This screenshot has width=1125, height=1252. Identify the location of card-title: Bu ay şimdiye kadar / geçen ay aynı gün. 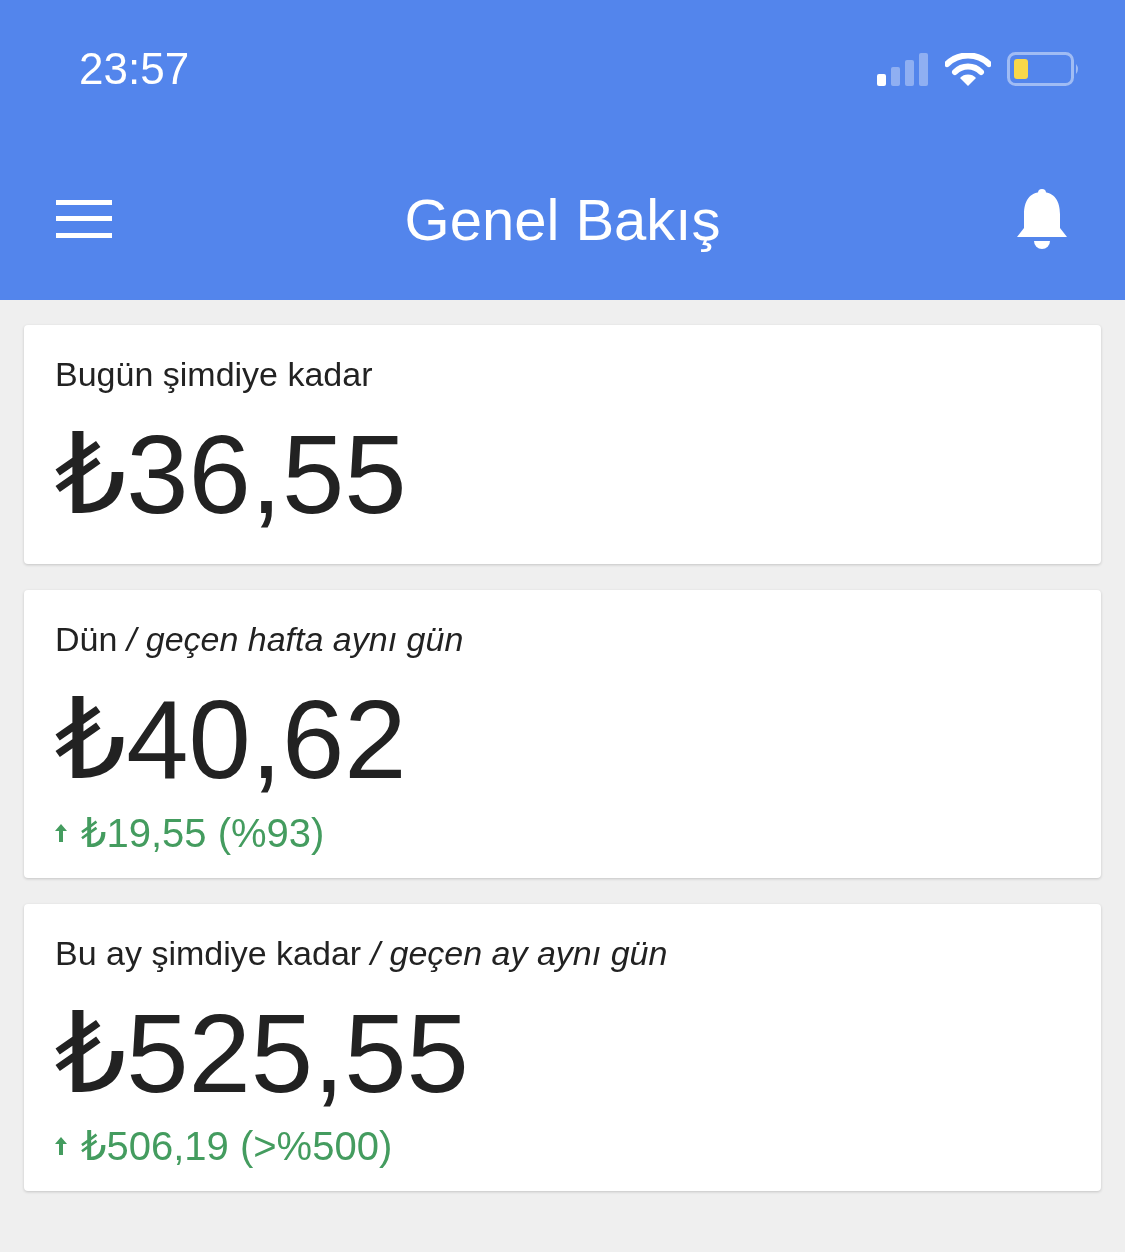
(362, 953).